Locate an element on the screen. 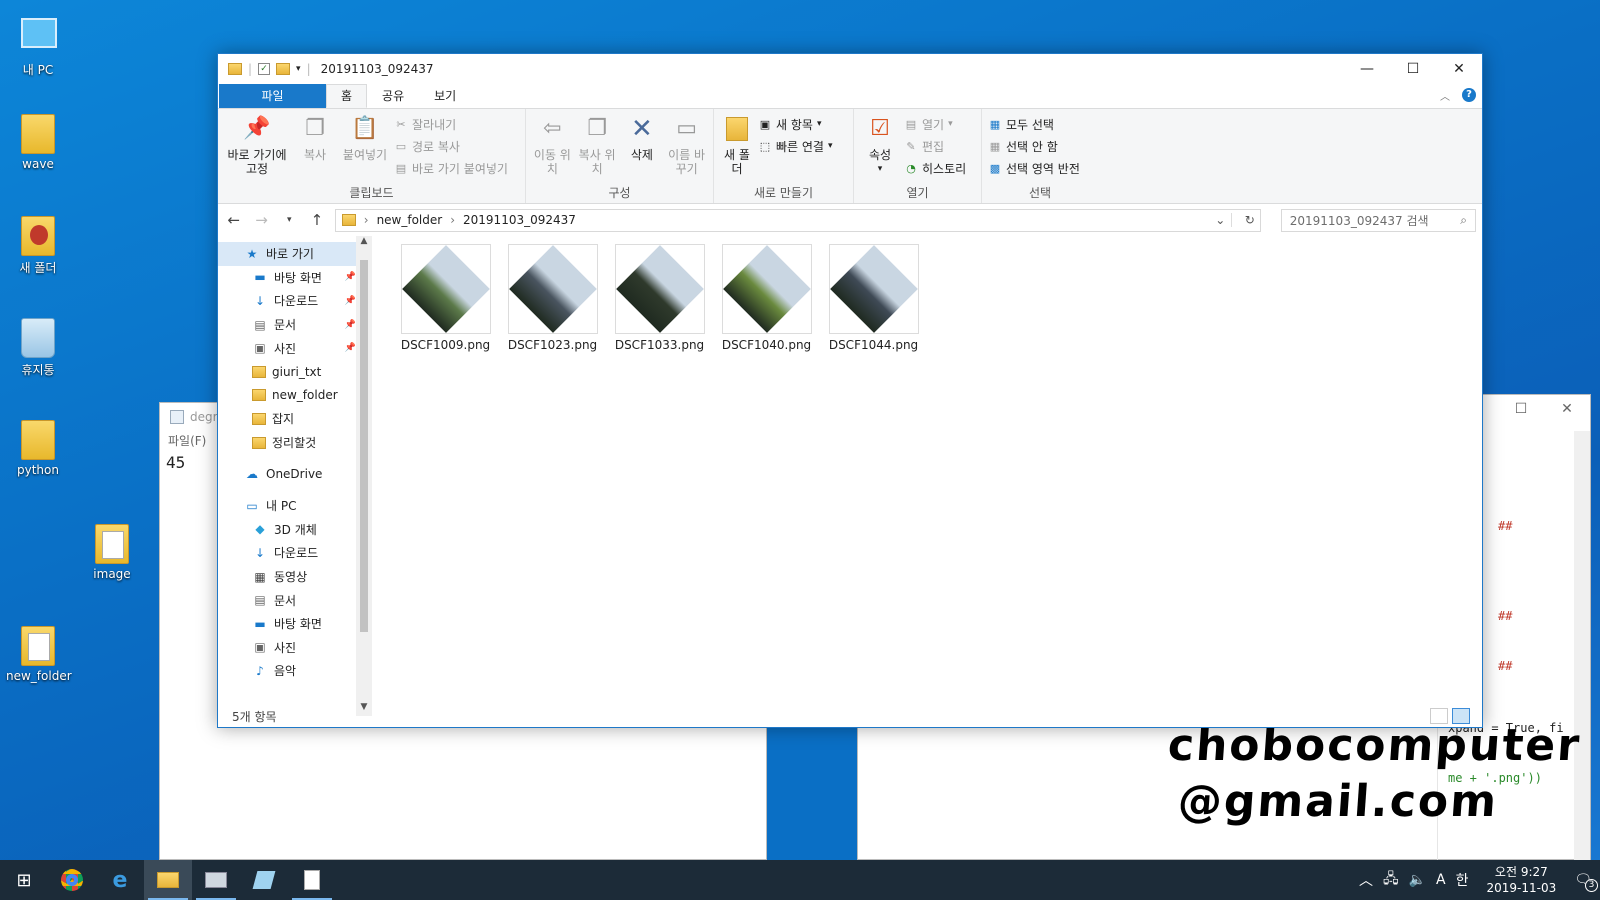 The image size is (1600, 900). maximize-icon: ☐ is located at coordinates (1521, 409).